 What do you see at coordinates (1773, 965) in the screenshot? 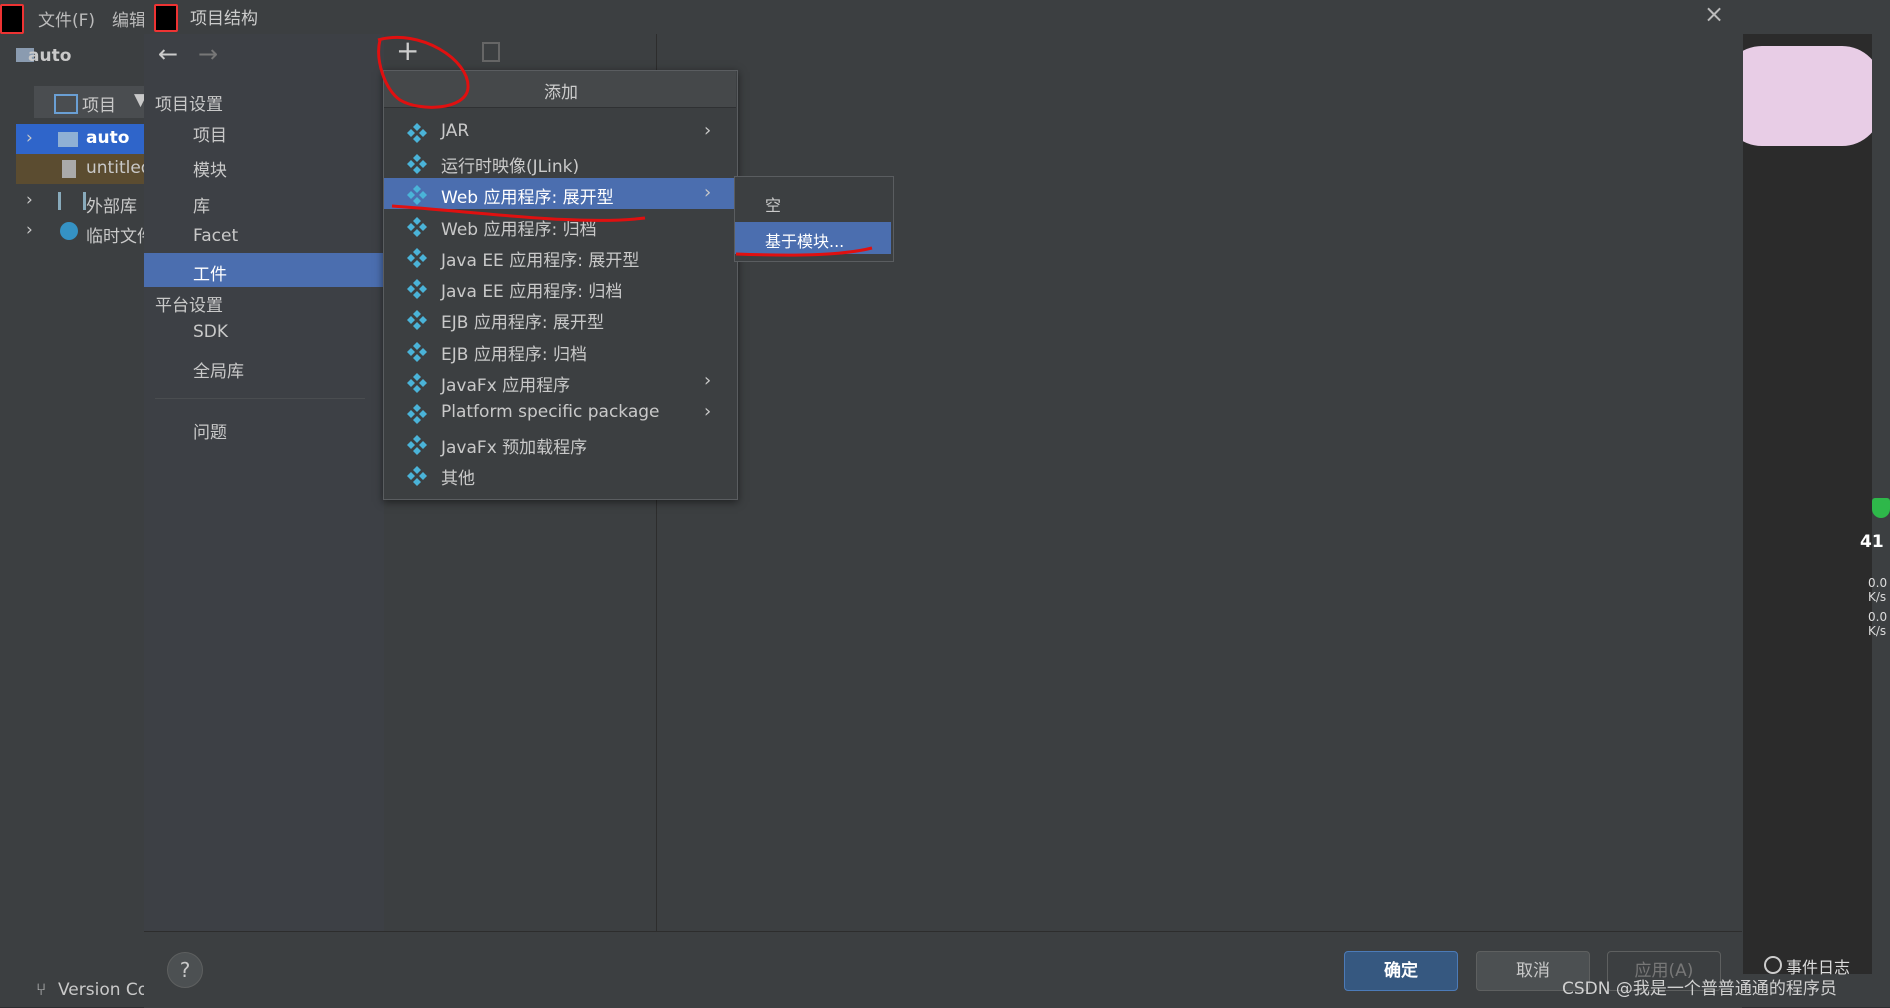
I see `event-log-icon` at bounding box center [1773, 965].